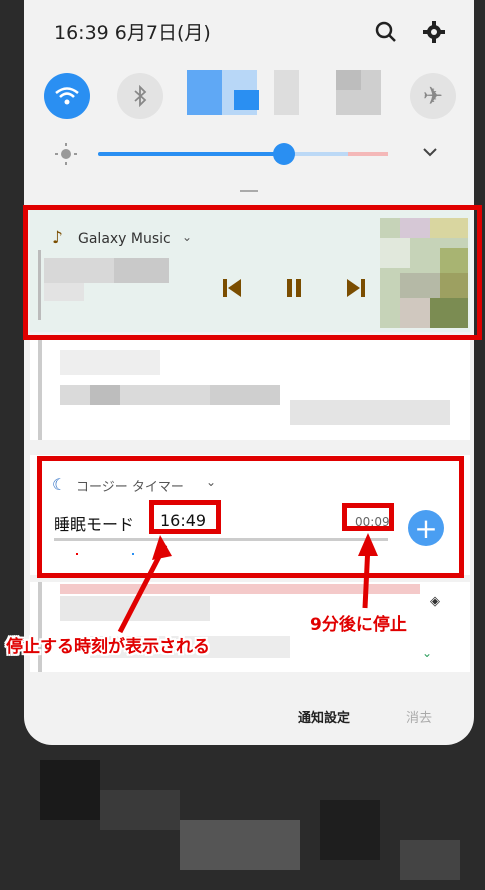 The width and height of the screenshot is (485, 890). I want to click on blurred-notification, so click(250, 390).